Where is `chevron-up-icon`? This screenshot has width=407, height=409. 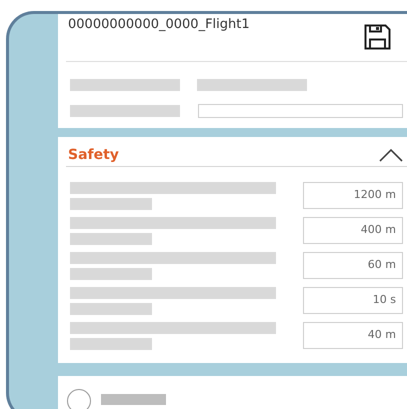
chevron-up-icon is located at coordinates (391, 155).